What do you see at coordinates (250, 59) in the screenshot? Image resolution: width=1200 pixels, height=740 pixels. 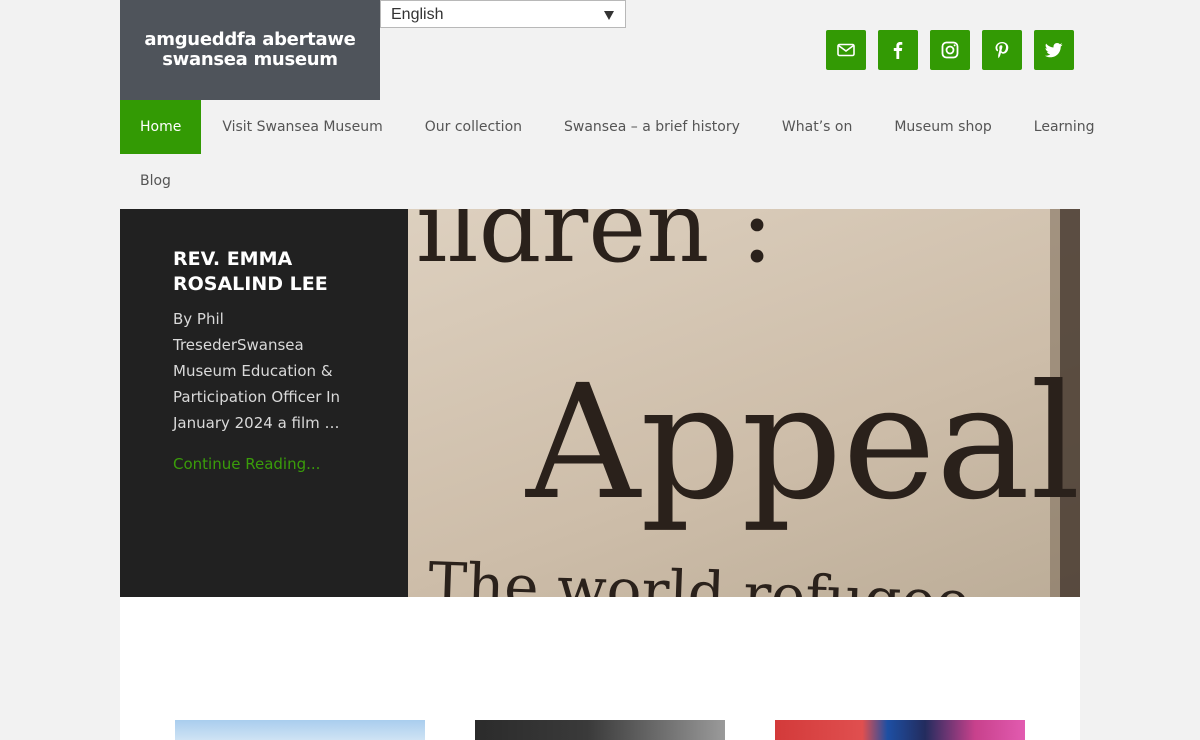 I see `logo-line-english: swansea museum` at bounding box center [250, 59].